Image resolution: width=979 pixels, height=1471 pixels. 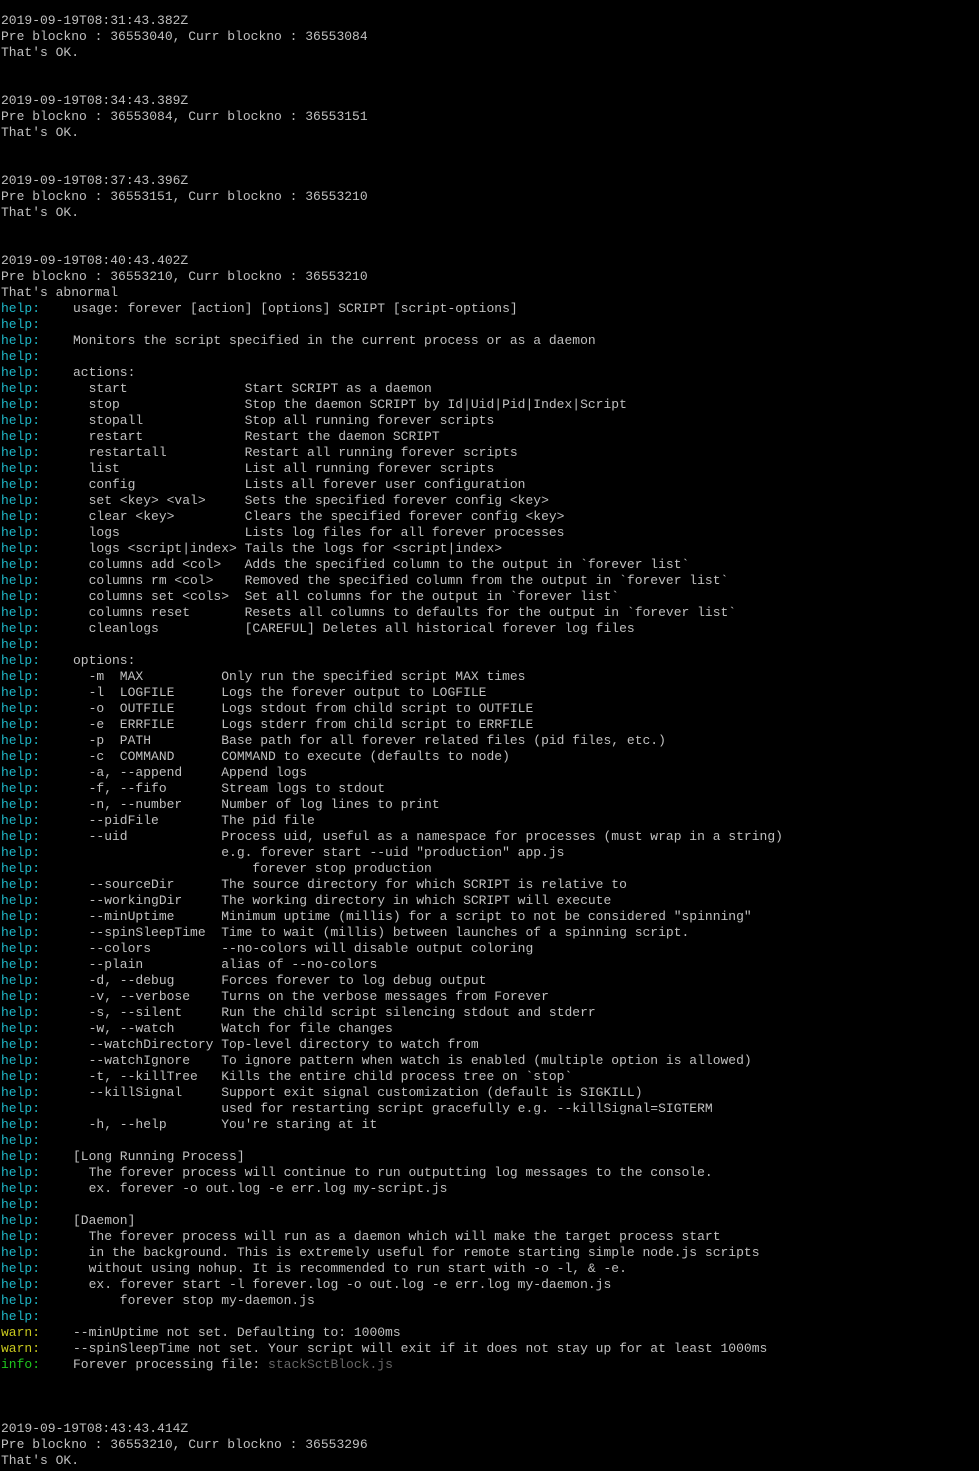 I want to click on log-level-prefix: warn:, so click(x=21, y=1332).